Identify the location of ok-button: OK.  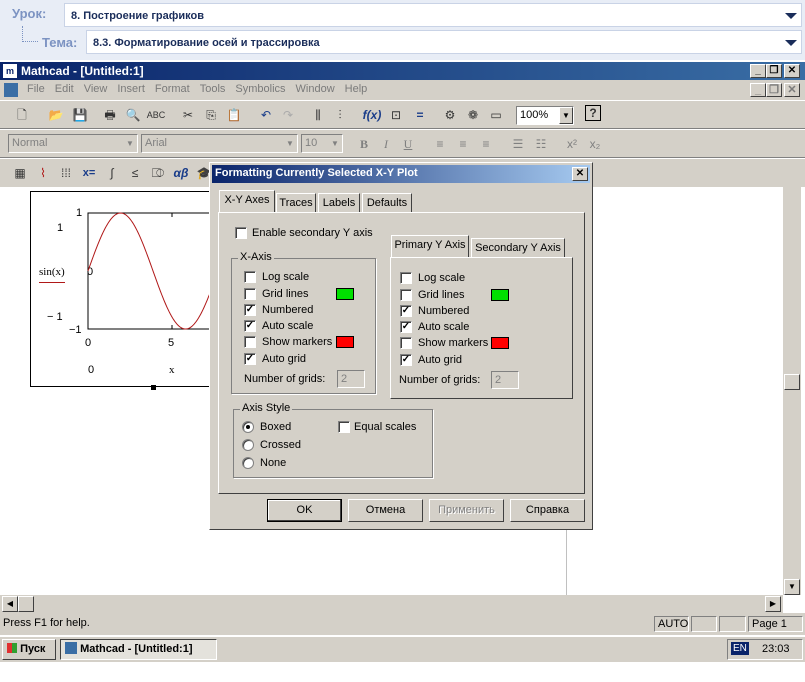
(304, 510).